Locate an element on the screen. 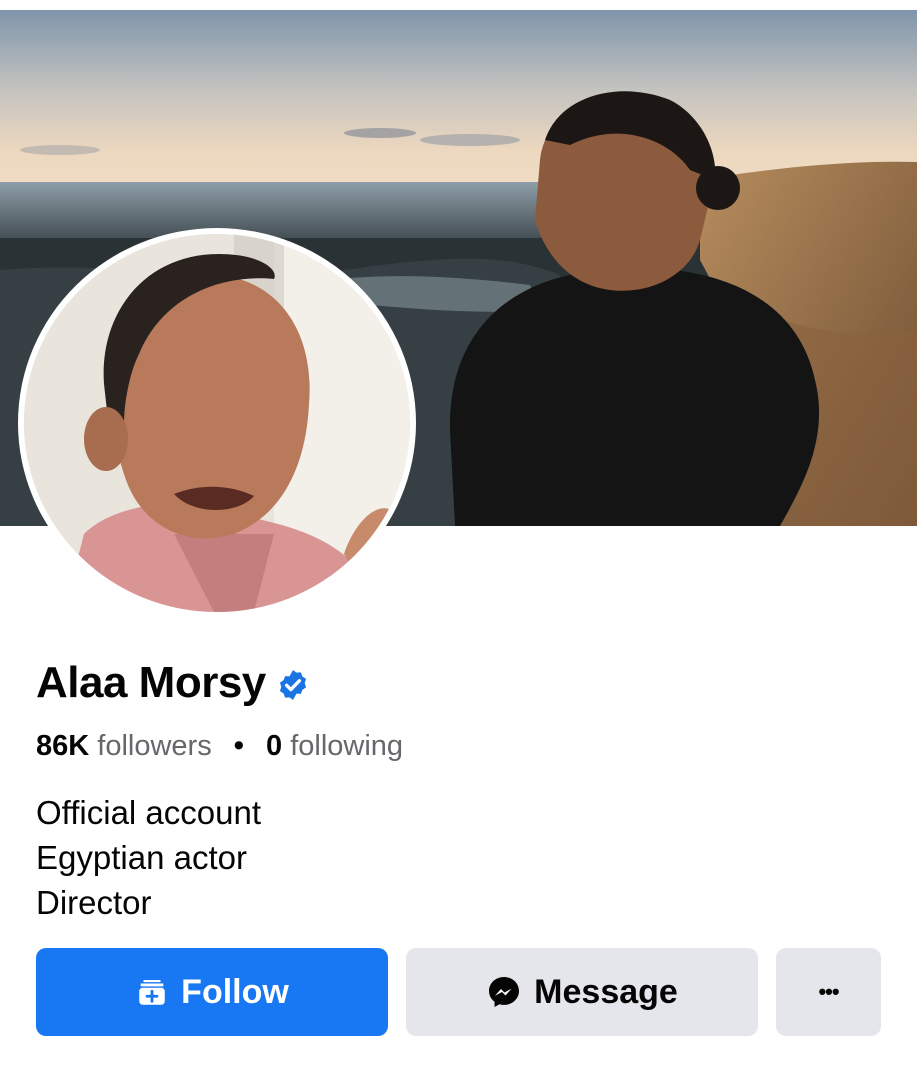 Image resolution: width=917 pixels, height=1089 pixels. more-options-icon: ••• is located at coordinates (828, 991).